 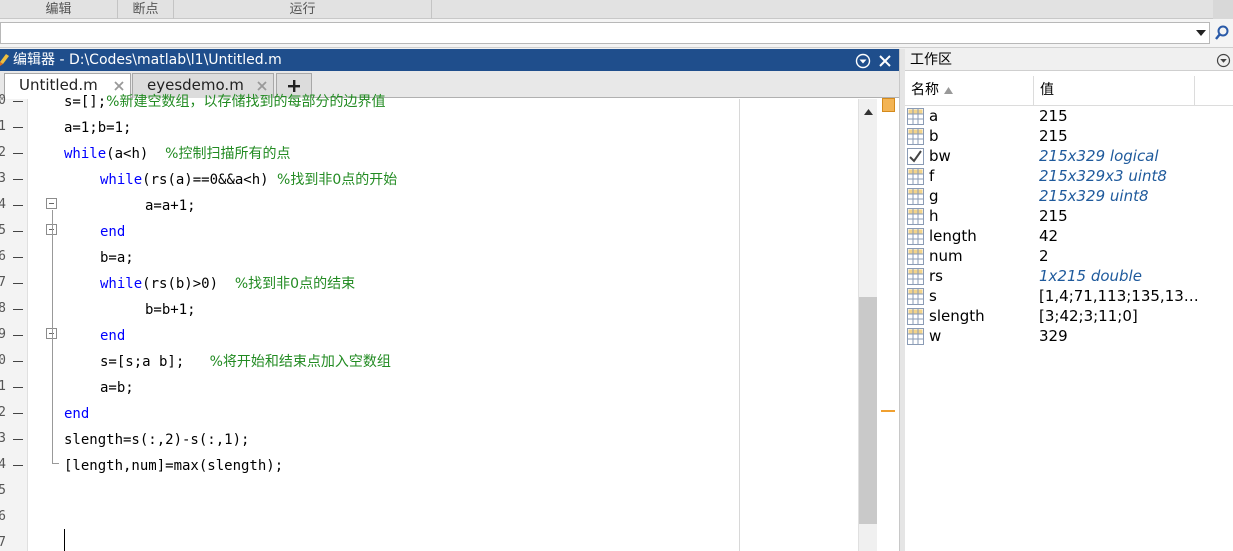 I want to click on workspace-variable-row: w 329, so click(x=1069, y=336).